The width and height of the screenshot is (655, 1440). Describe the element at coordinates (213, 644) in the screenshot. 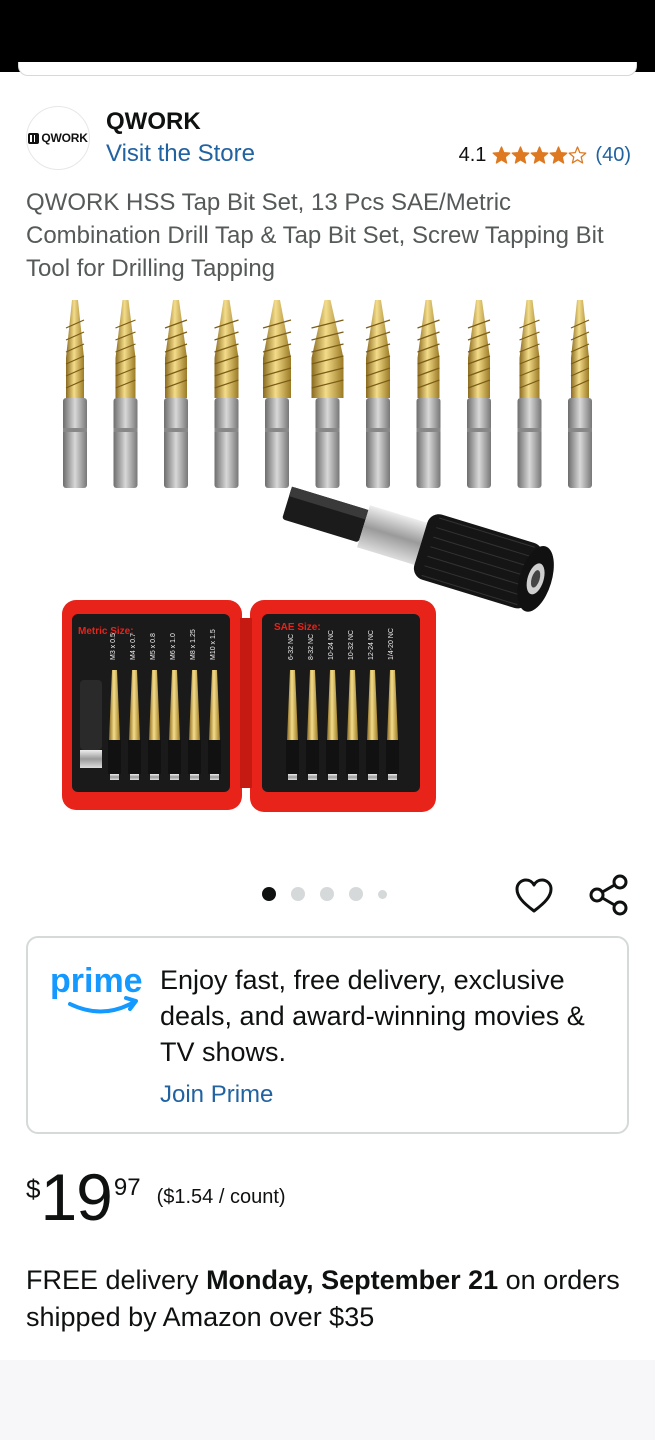

I see `case-size-label: M10 x 1.5` at that location.